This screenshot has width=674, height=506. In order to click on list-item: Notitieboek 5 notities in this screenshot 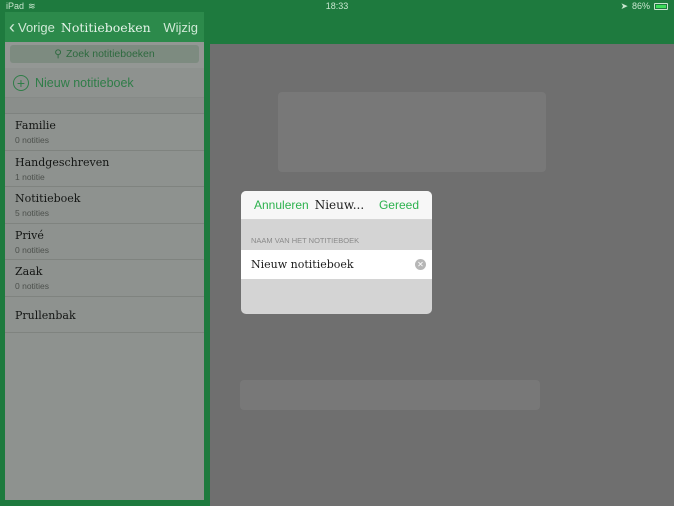, I will do `click(104, 205)`.